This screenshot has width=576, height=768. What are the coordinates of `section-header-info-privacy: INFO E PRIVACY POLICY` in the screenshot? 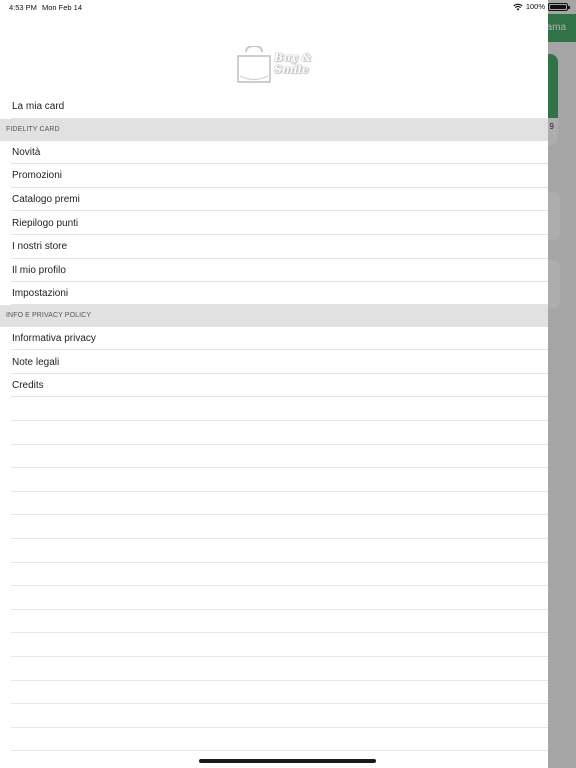 It's located at (274, 315).